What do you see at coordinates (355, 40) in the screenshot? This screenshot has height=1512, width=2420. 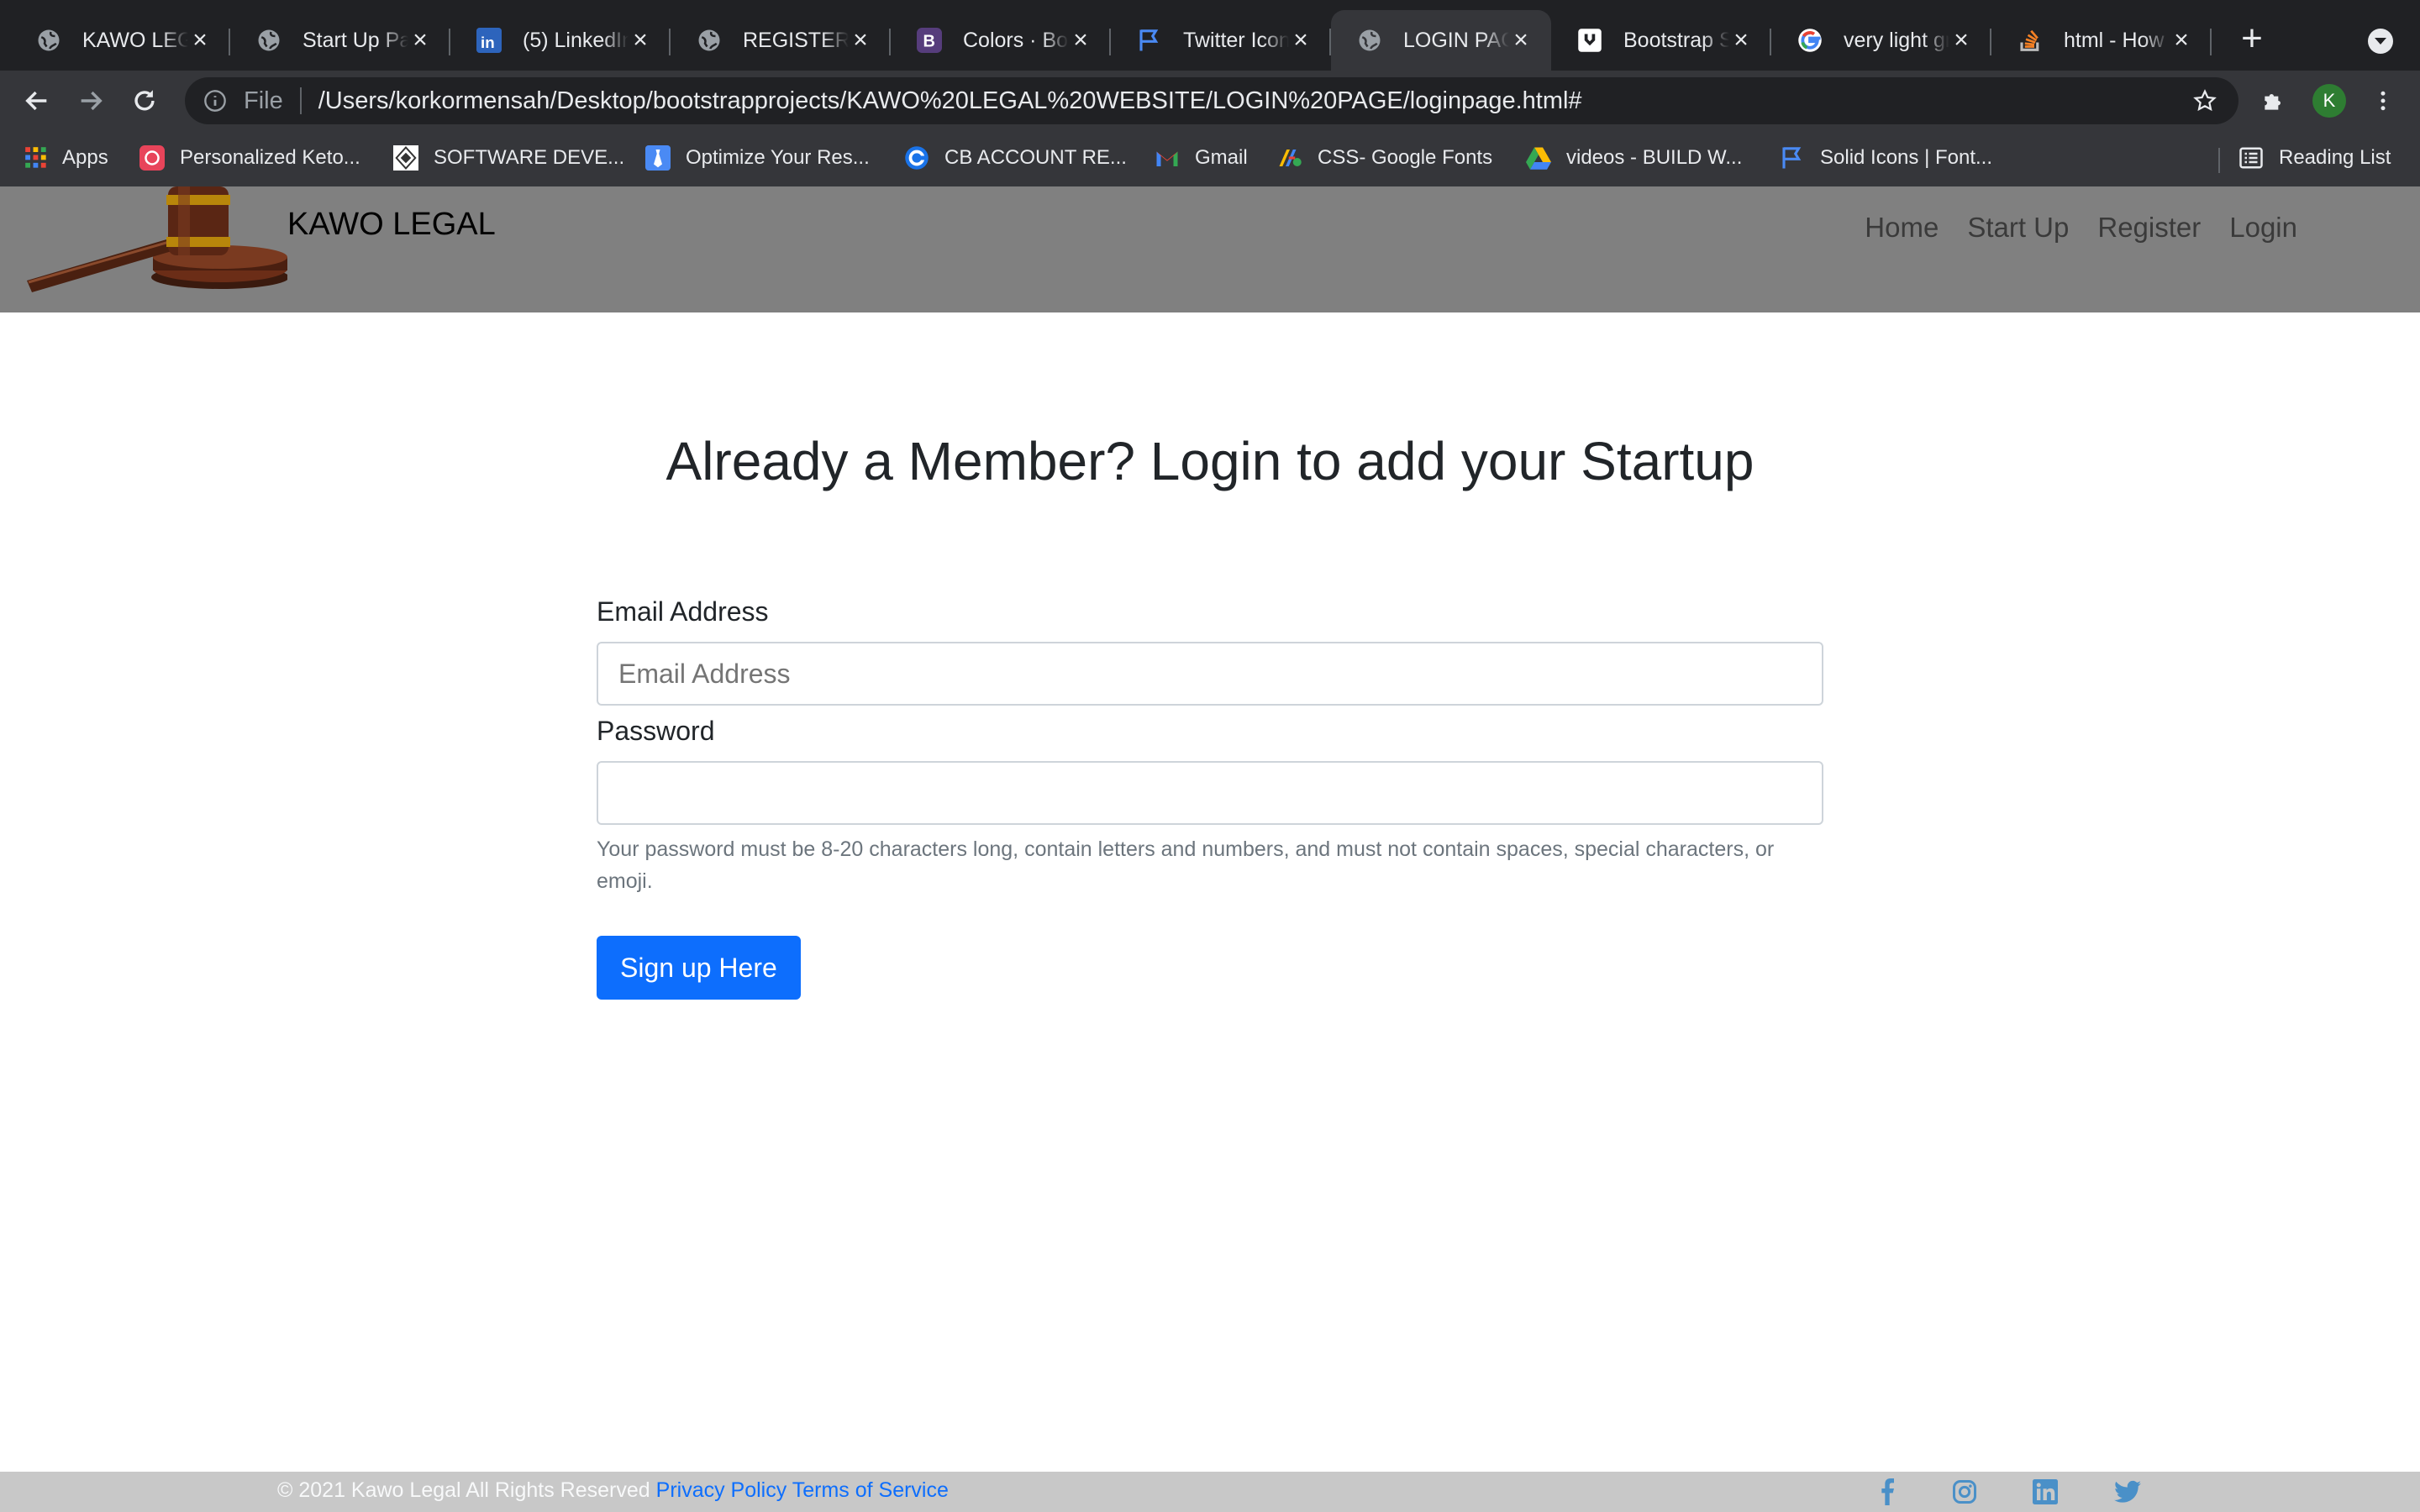 I see `tab-title: Start Up Page` at bounding box center [355, 40].